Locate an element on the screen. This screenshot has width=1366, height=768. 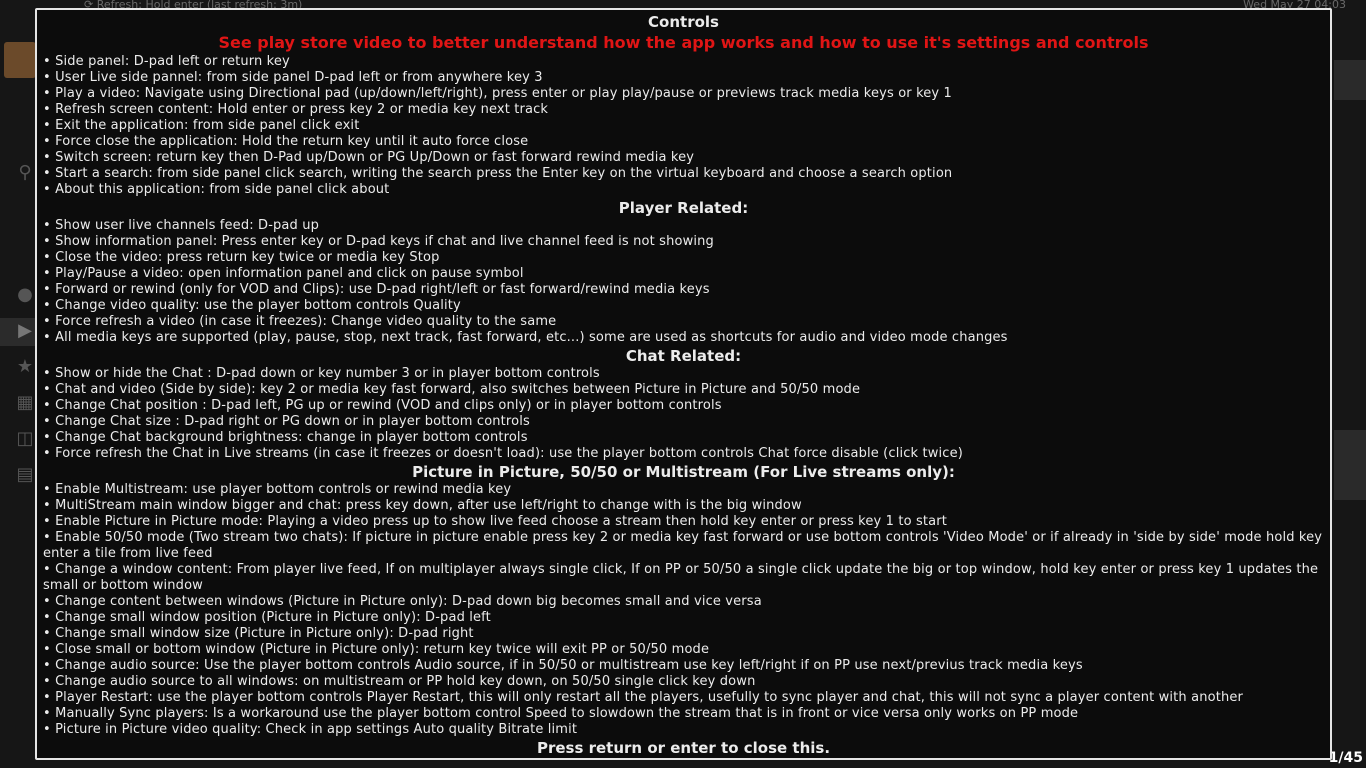
close-instruction: Press return or enter to close this. is located at coordinates (683, 748).